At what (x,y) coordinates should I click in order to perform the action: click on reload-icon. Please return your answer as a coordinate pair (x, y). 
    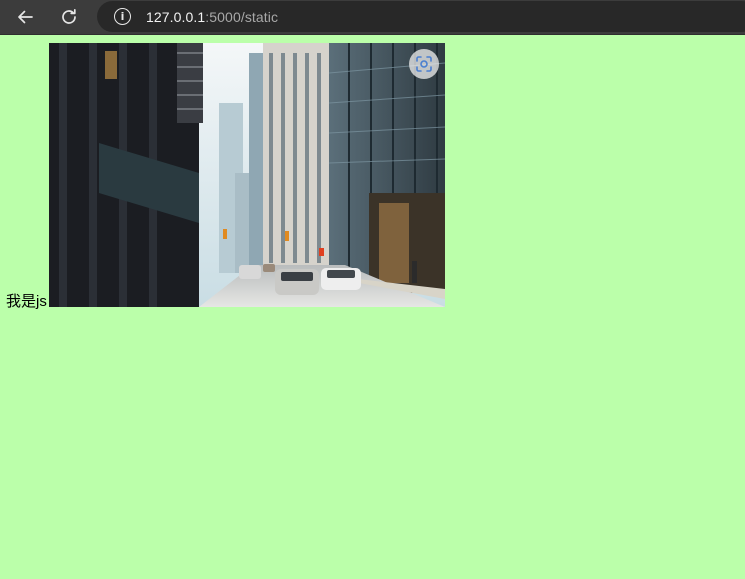
    Looking at the image, I should click on (69, 16).